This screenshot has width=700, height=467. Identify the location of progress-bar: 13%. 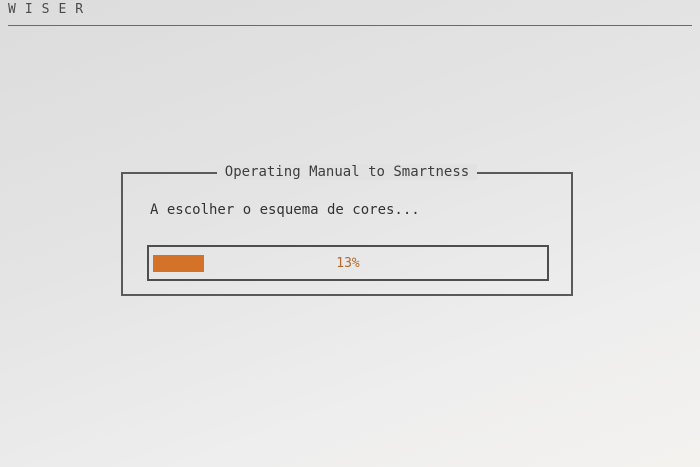
(348, 263).